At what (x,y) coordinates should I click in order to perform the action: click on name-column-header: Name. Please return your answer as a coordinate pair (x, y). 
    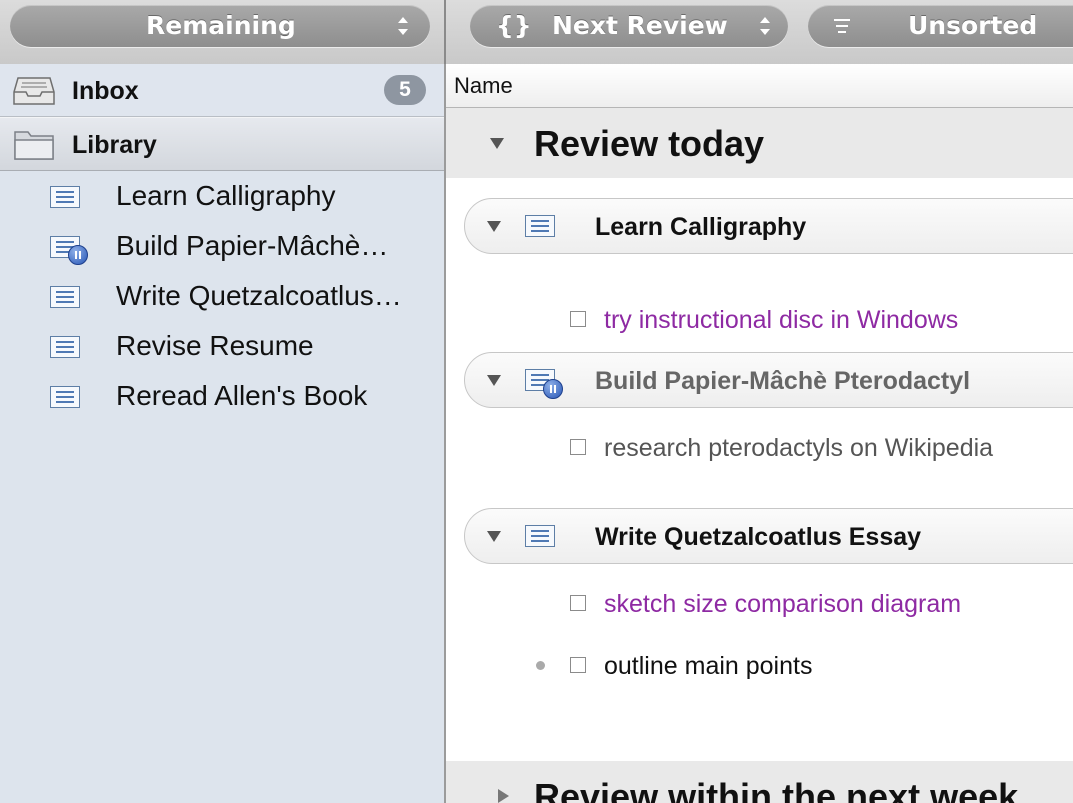
    Looking at the image, I should click on (759, 86).